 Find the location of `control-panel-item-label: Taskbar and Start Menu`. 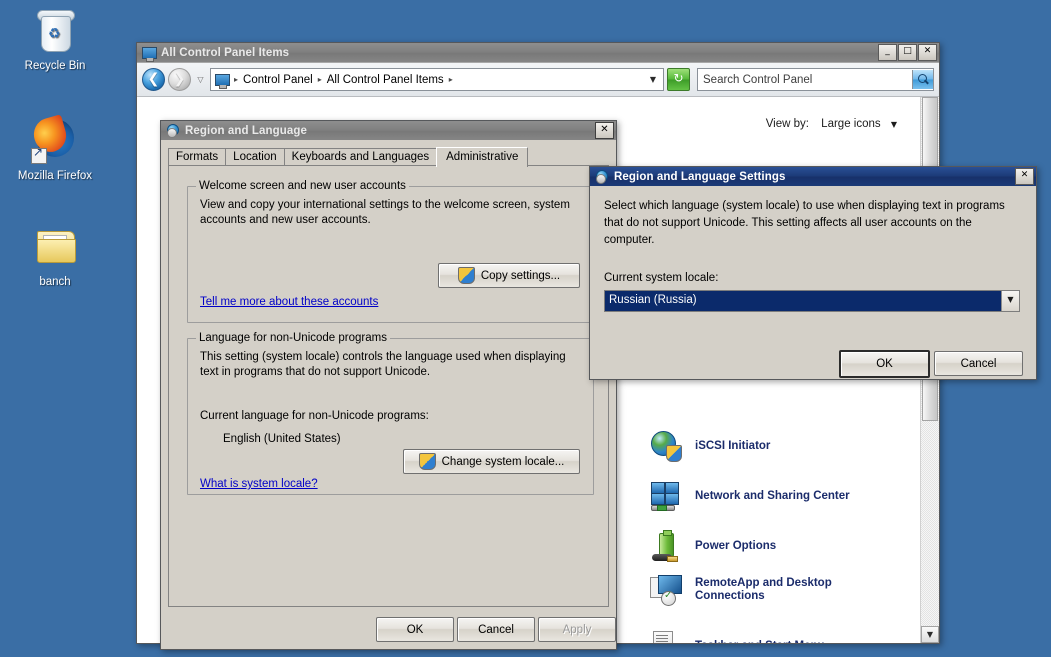

control-panel-item-label: Taskbar and Start Menu is located at coordinates (760, 642).